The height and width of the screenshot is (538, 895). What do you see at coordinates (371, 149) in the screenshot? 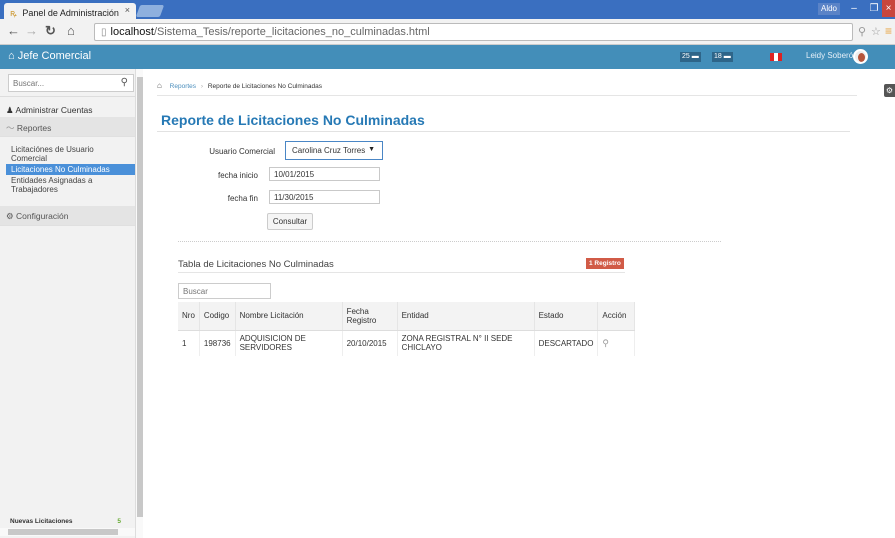
I see `caret-down-icon: ▼` at bounding box center [371, 149].